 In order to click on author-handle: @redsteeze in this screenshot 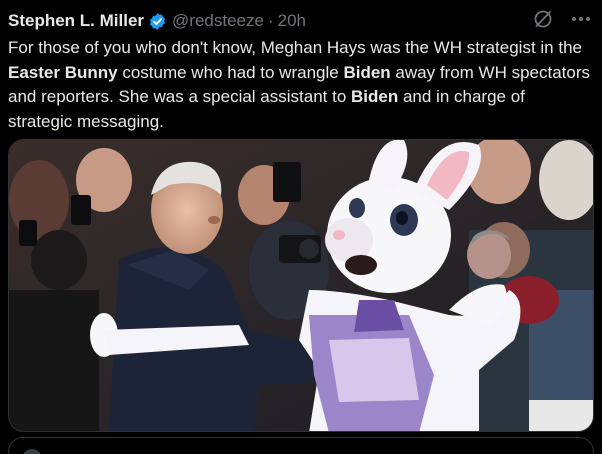, I will do `click(218, 21)`.